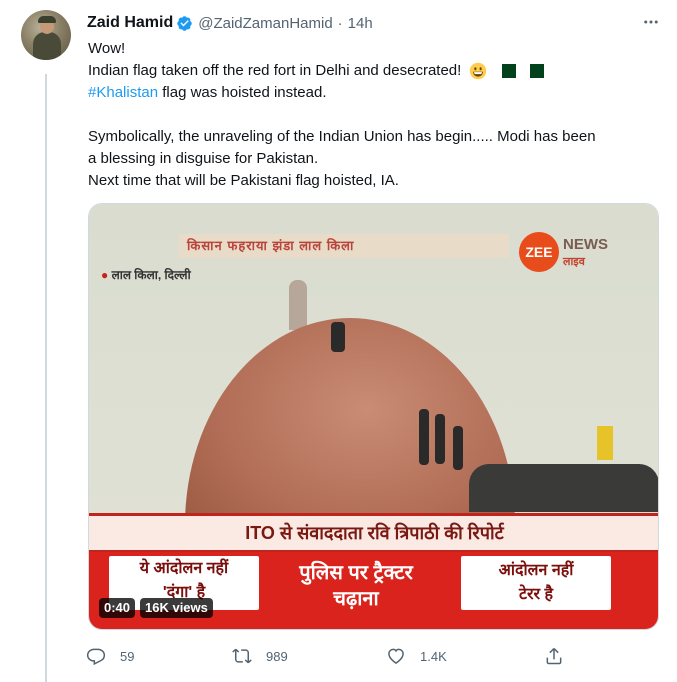 This screenshot has width=677, height=682. Describe the element at coordinates (478, 71) in the screenshot. I see `grinning-emoji-icon` at that location.